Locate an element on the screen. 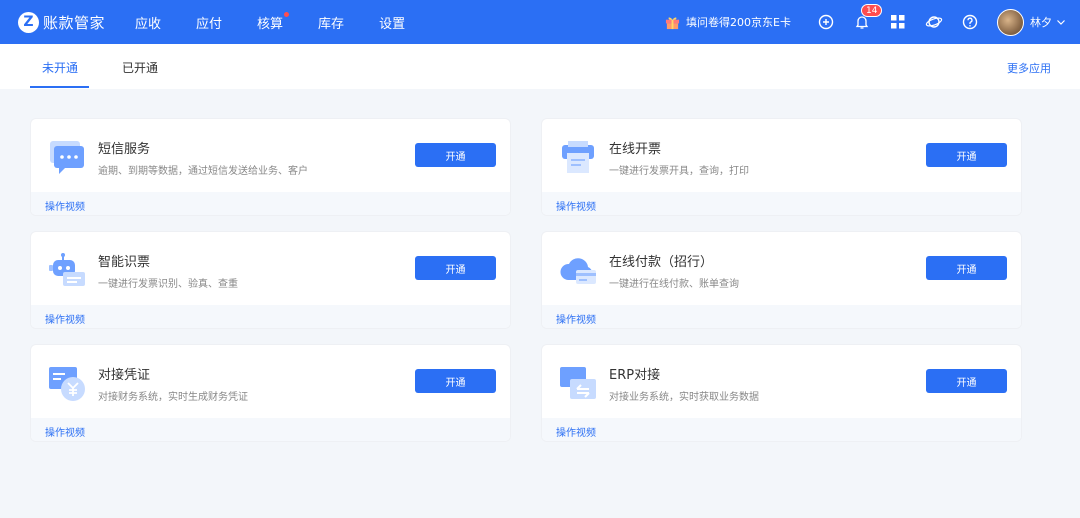  notifications-button: 14 is located at coordinates (868, 17).